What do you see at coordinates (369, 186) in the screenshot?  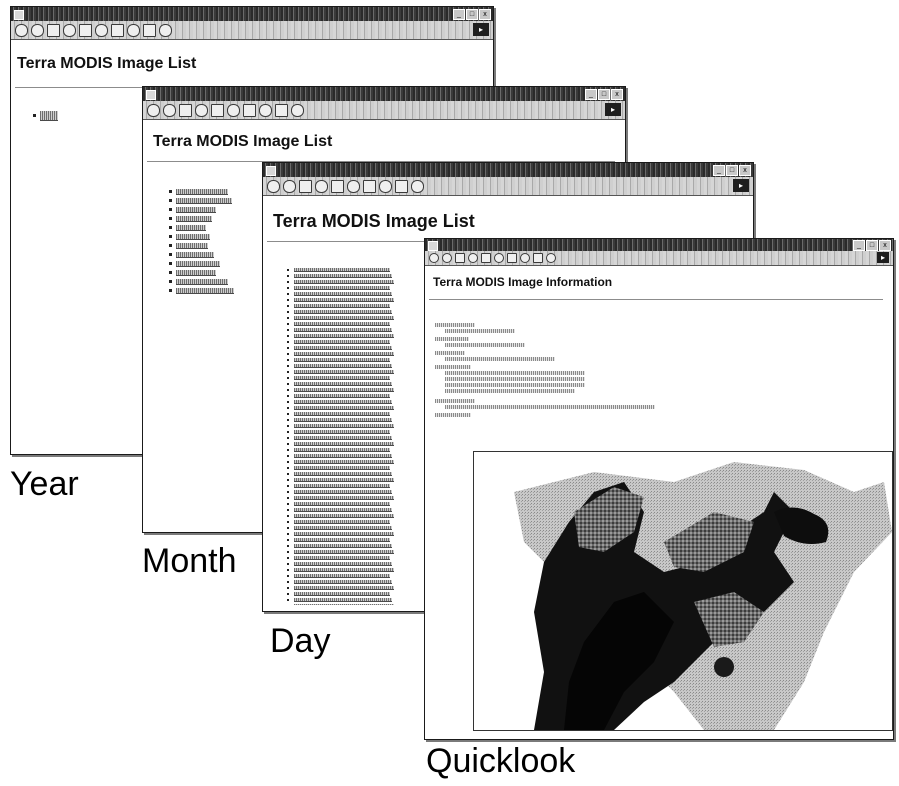 I see `favorites-icon` at bounding box center [369, 186].